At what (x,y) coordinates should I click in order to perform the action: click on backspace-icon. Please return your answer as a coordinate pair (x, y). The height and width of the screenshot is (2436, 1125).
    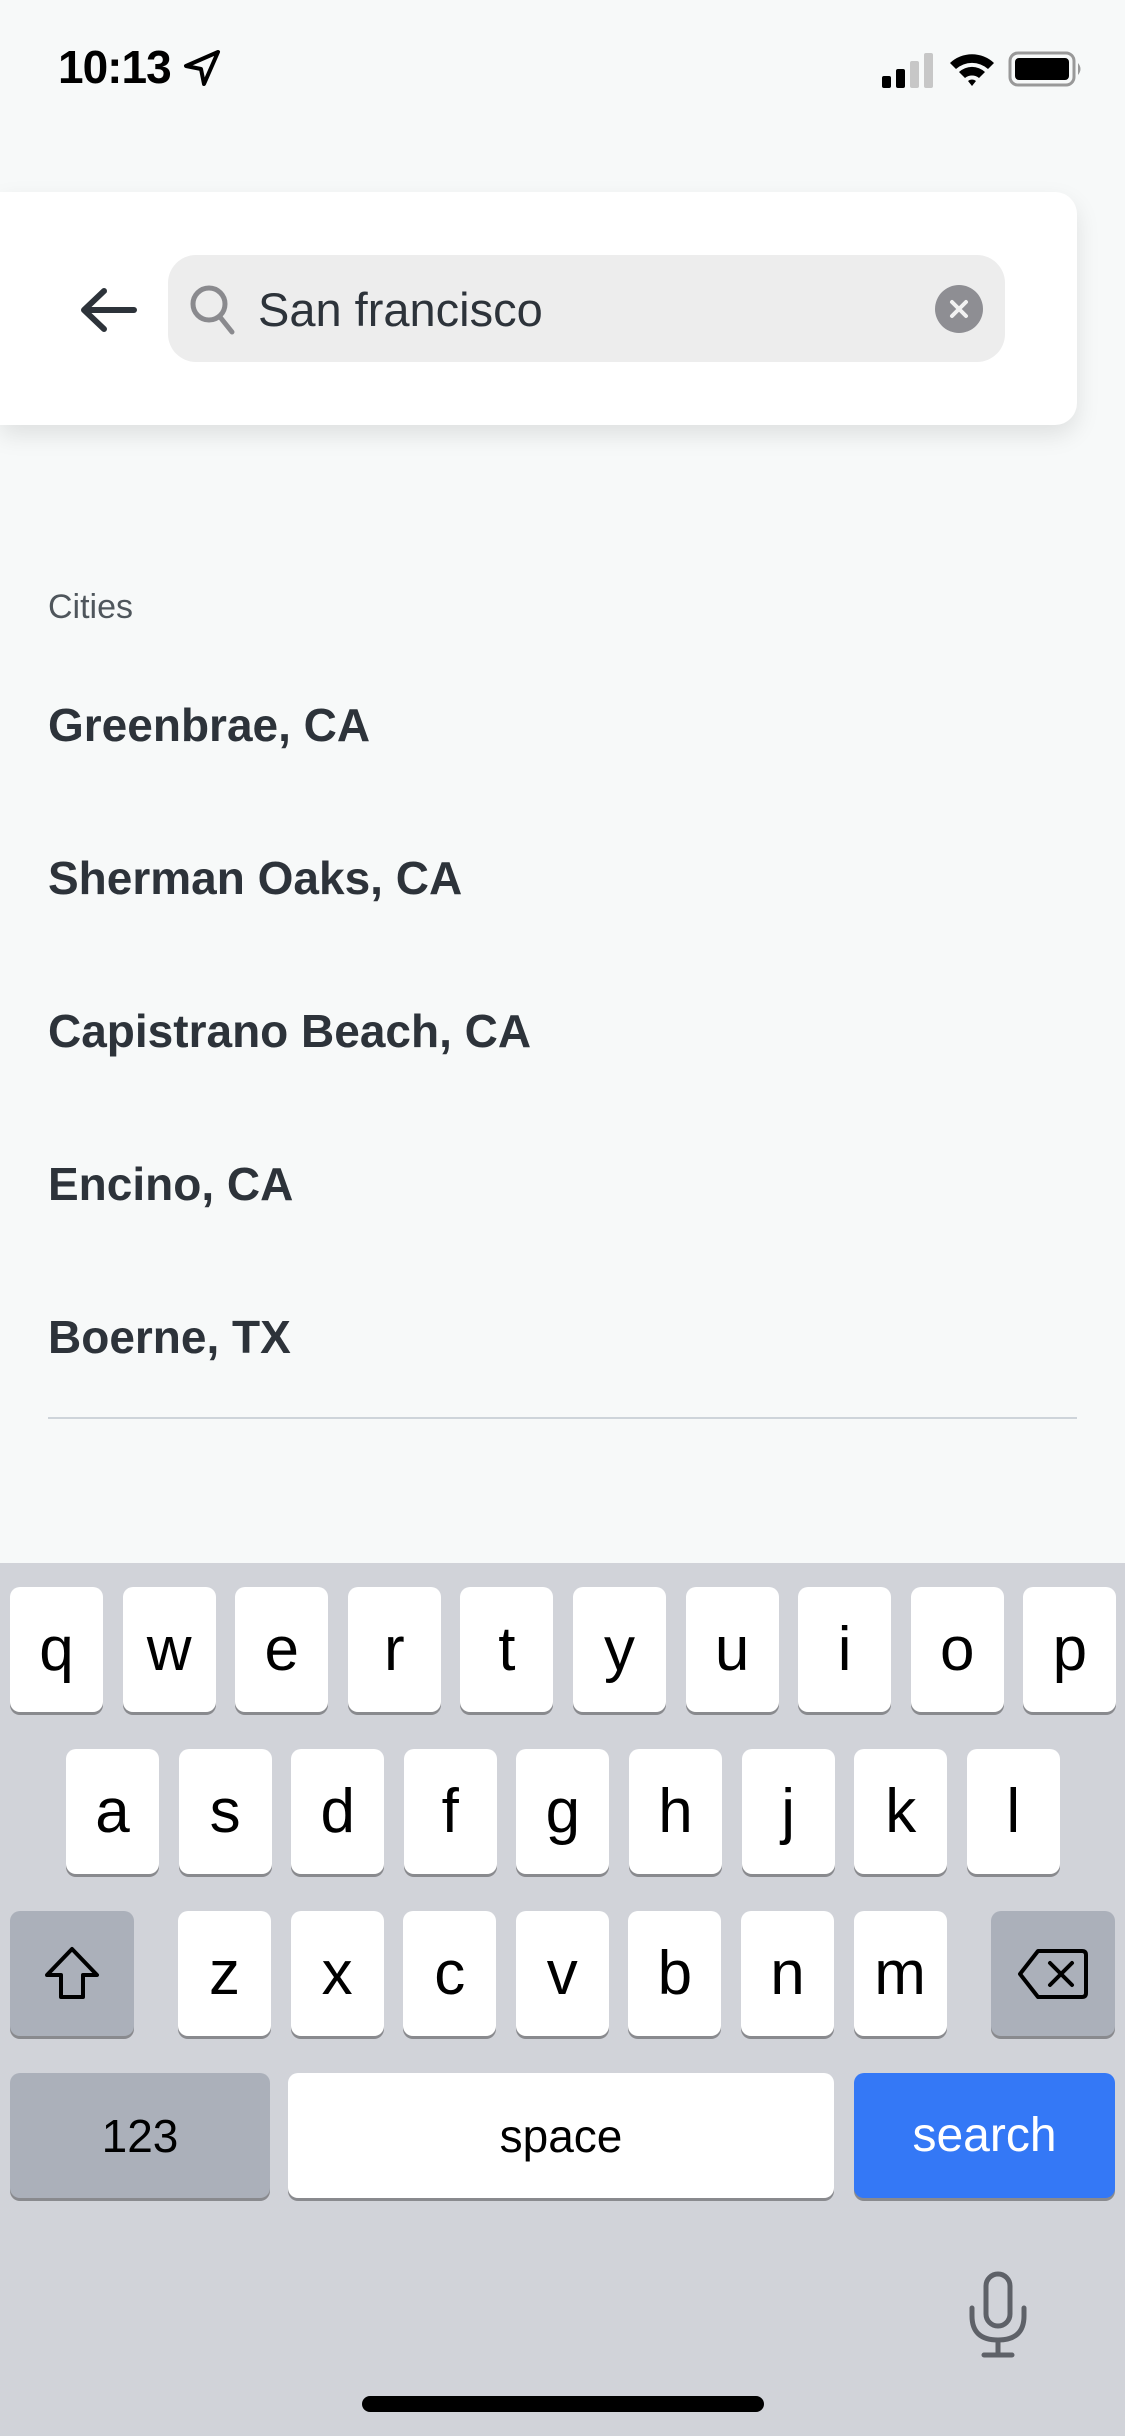
    Looking at the image, I should click on (1053, 1973).